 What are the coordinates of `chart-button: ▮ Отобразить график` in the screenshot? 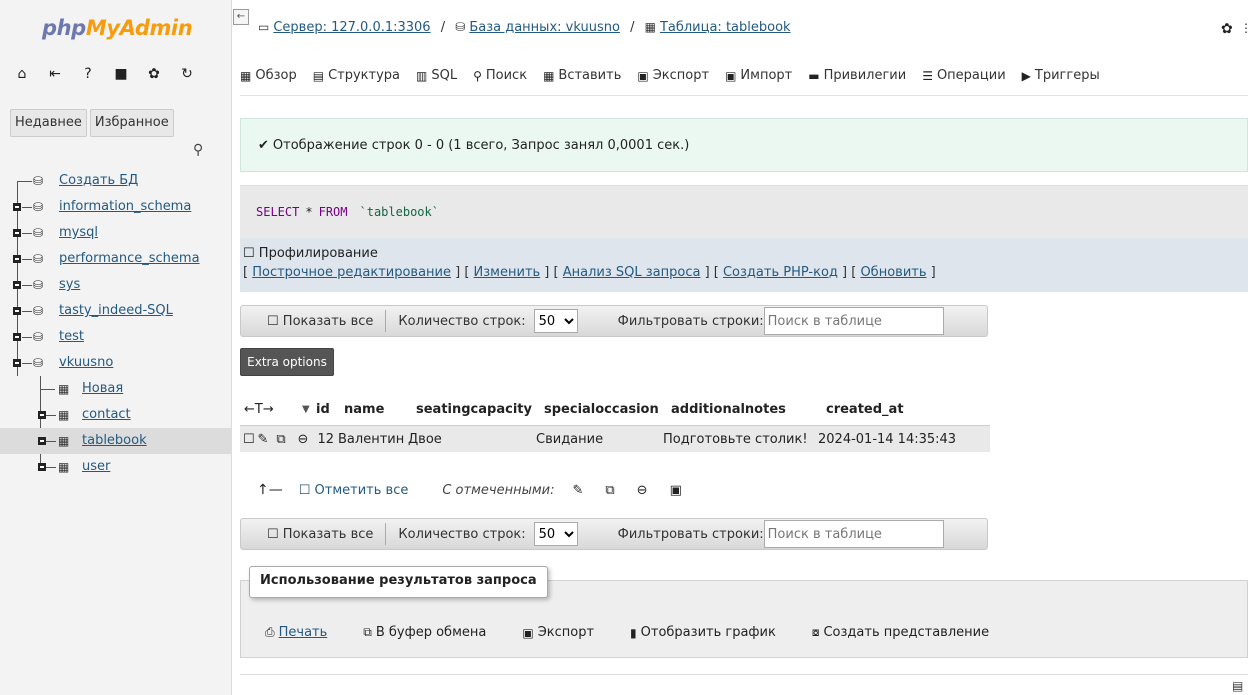 It's located at (703, 632).